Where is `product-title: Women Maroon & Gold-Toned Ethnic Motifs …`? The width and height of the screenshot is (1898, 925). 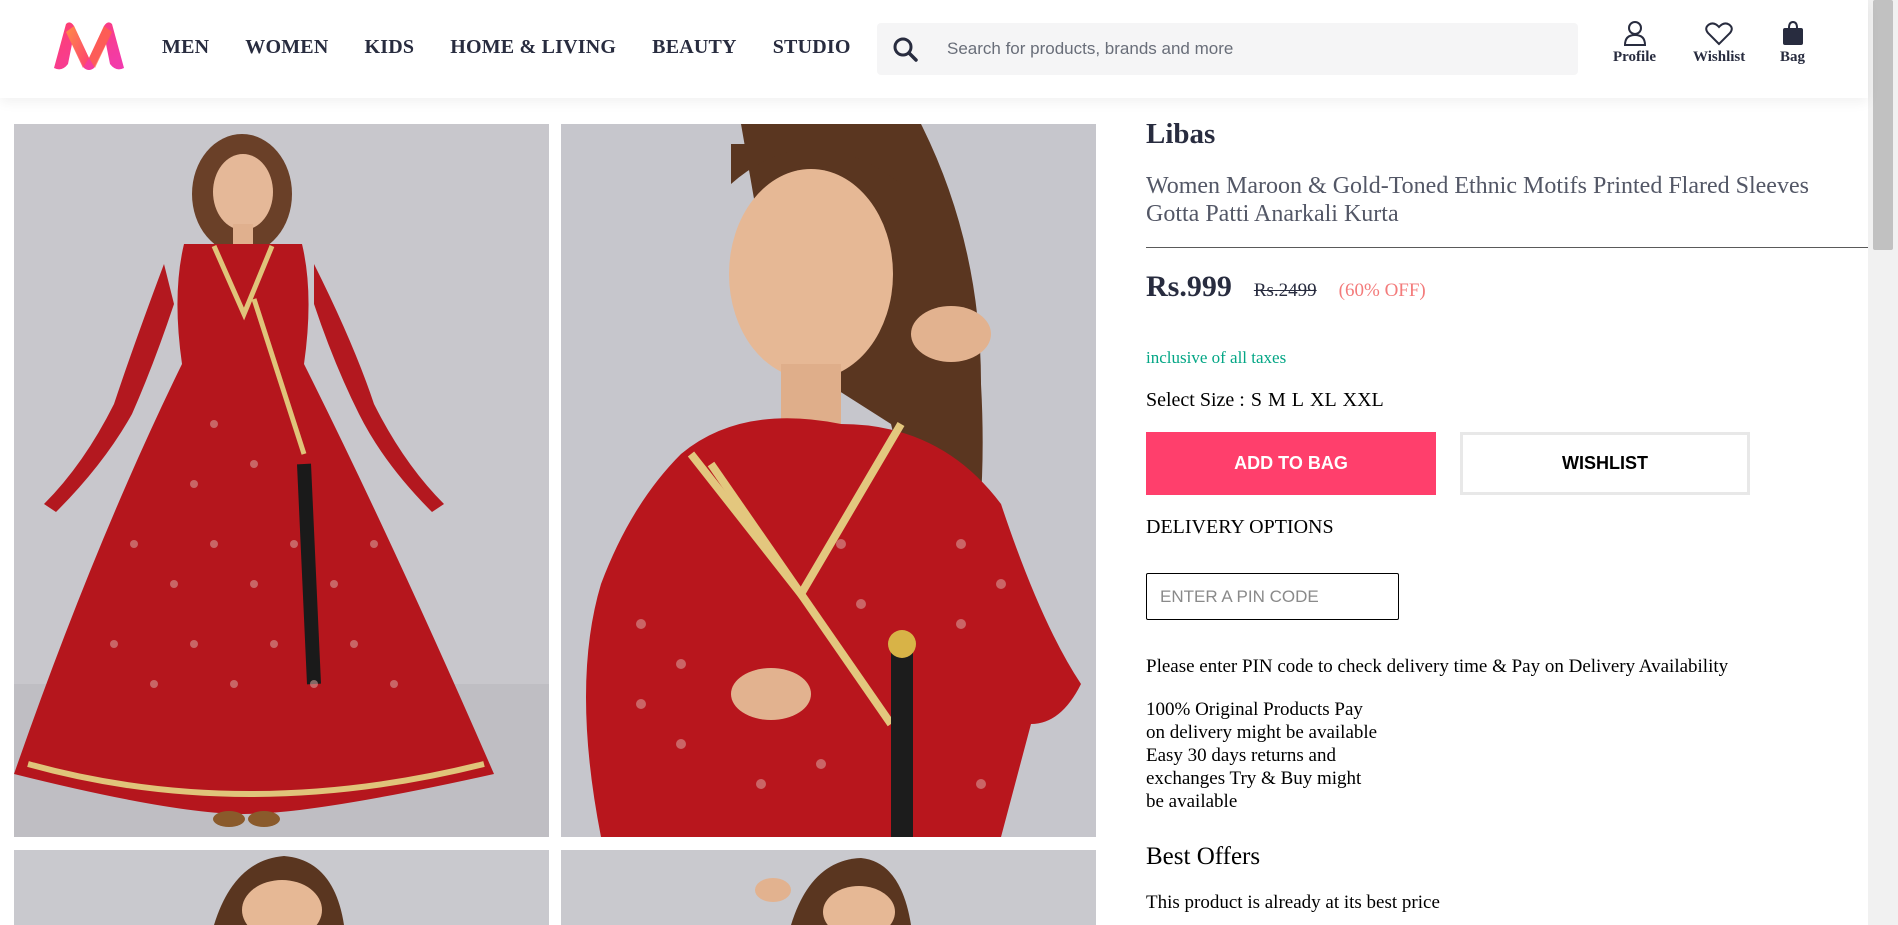 product-title: Women Maroon & Gold-Toned Ethnic Motifs … is located at coordinates (1477, 200).